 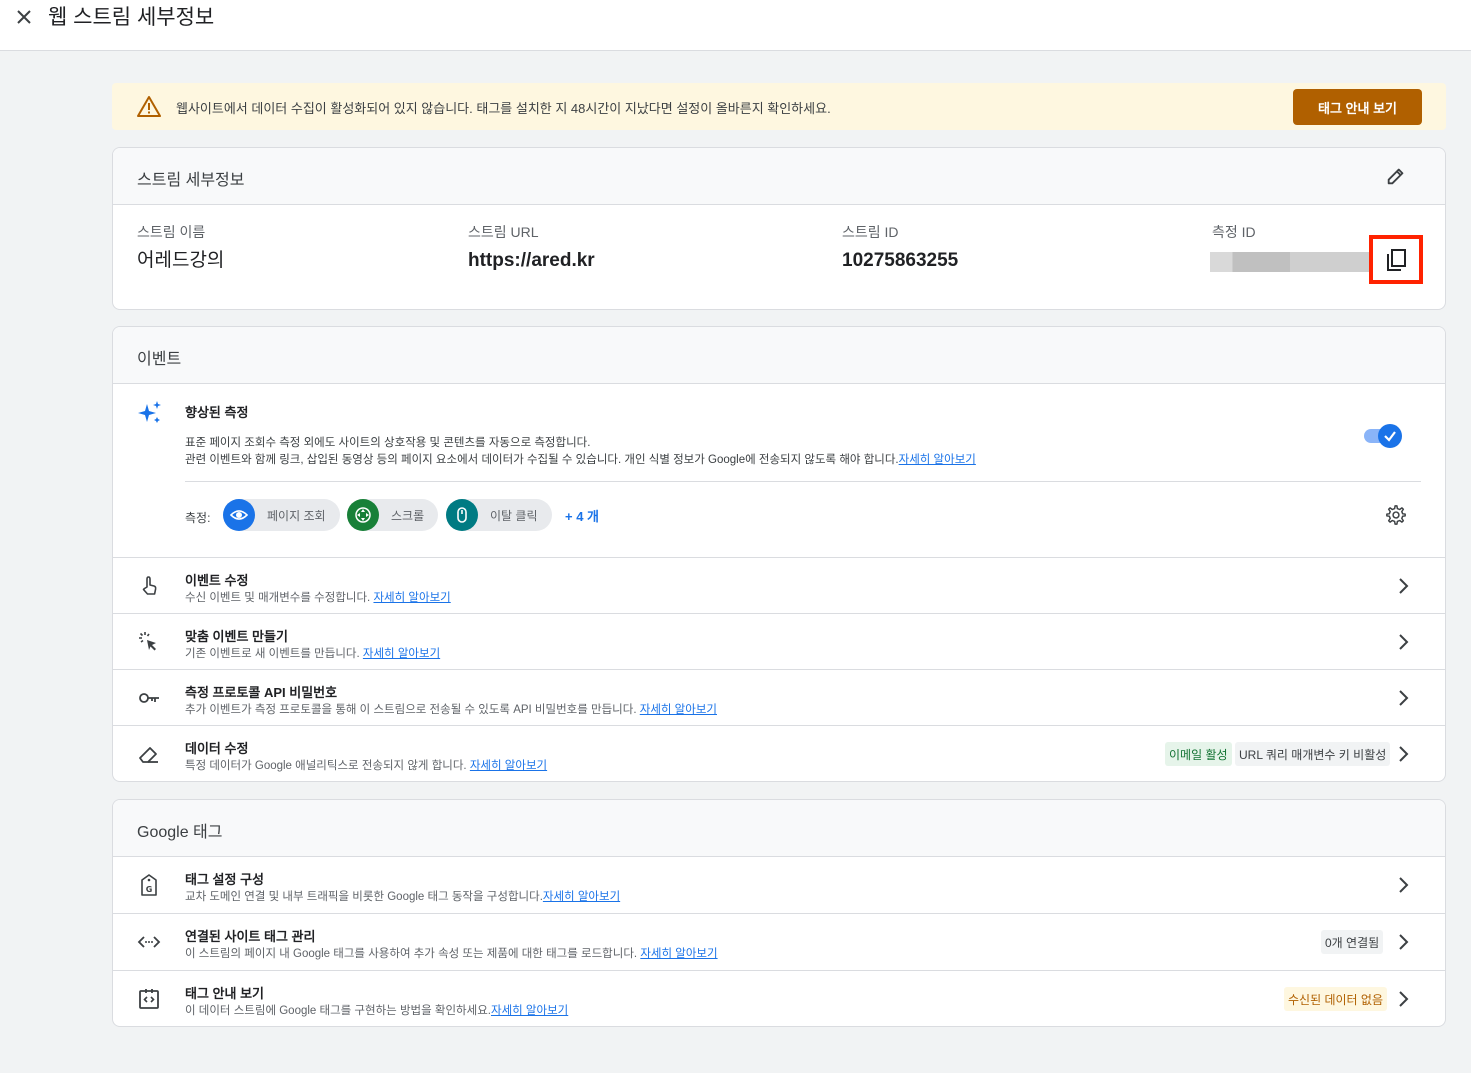 I want to click on copy-icon, so click(x=1396, y=259).